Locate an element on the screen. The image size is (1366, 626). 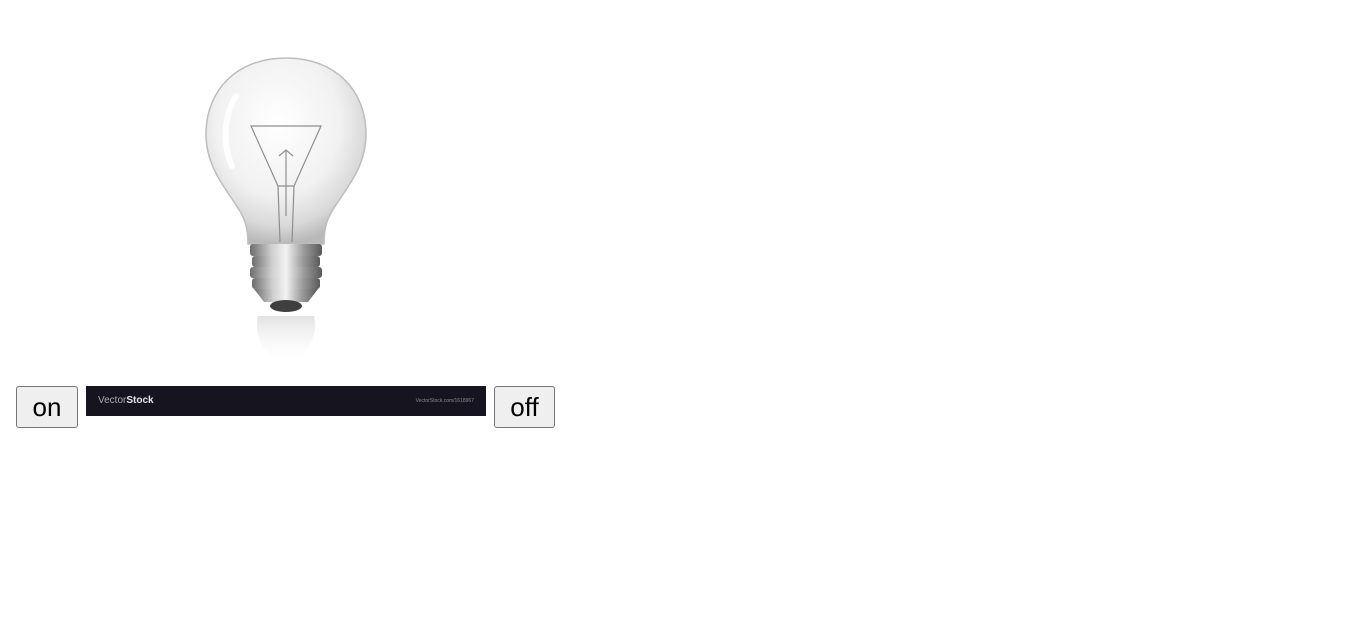
lightbulb-icon is located at coordinates (286, 211).